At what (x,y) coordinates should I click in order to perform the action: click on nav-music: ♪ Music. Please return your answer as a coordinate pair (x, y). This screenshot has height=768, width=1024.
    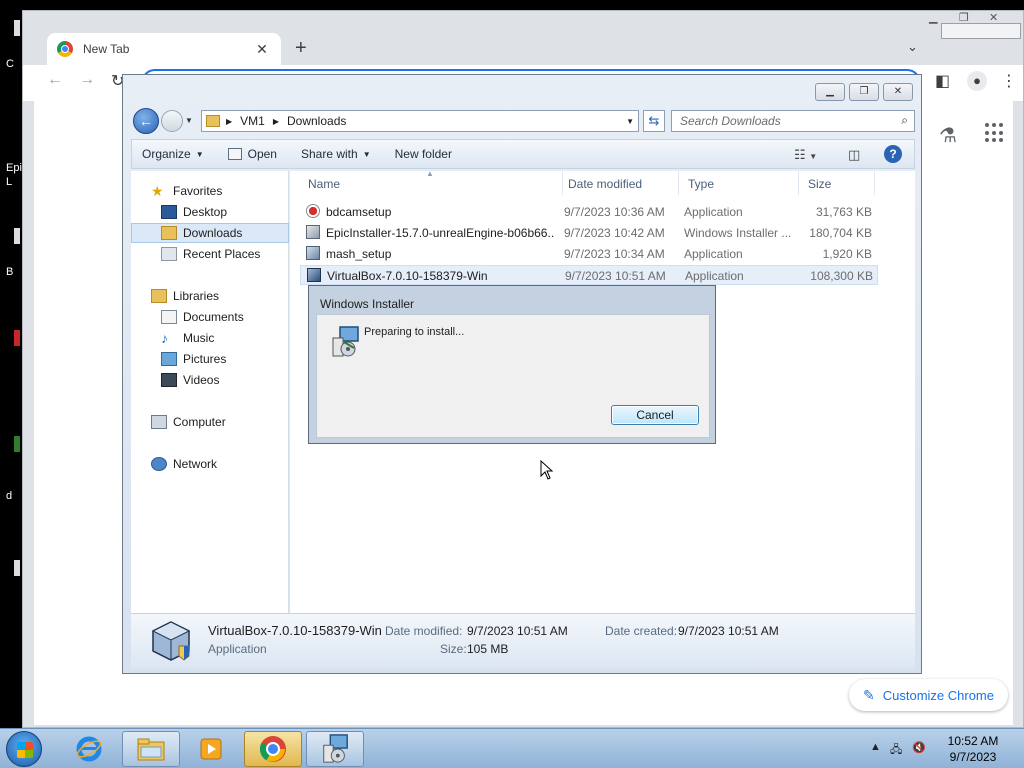
    Looking at the image, I should click on (210, 338).